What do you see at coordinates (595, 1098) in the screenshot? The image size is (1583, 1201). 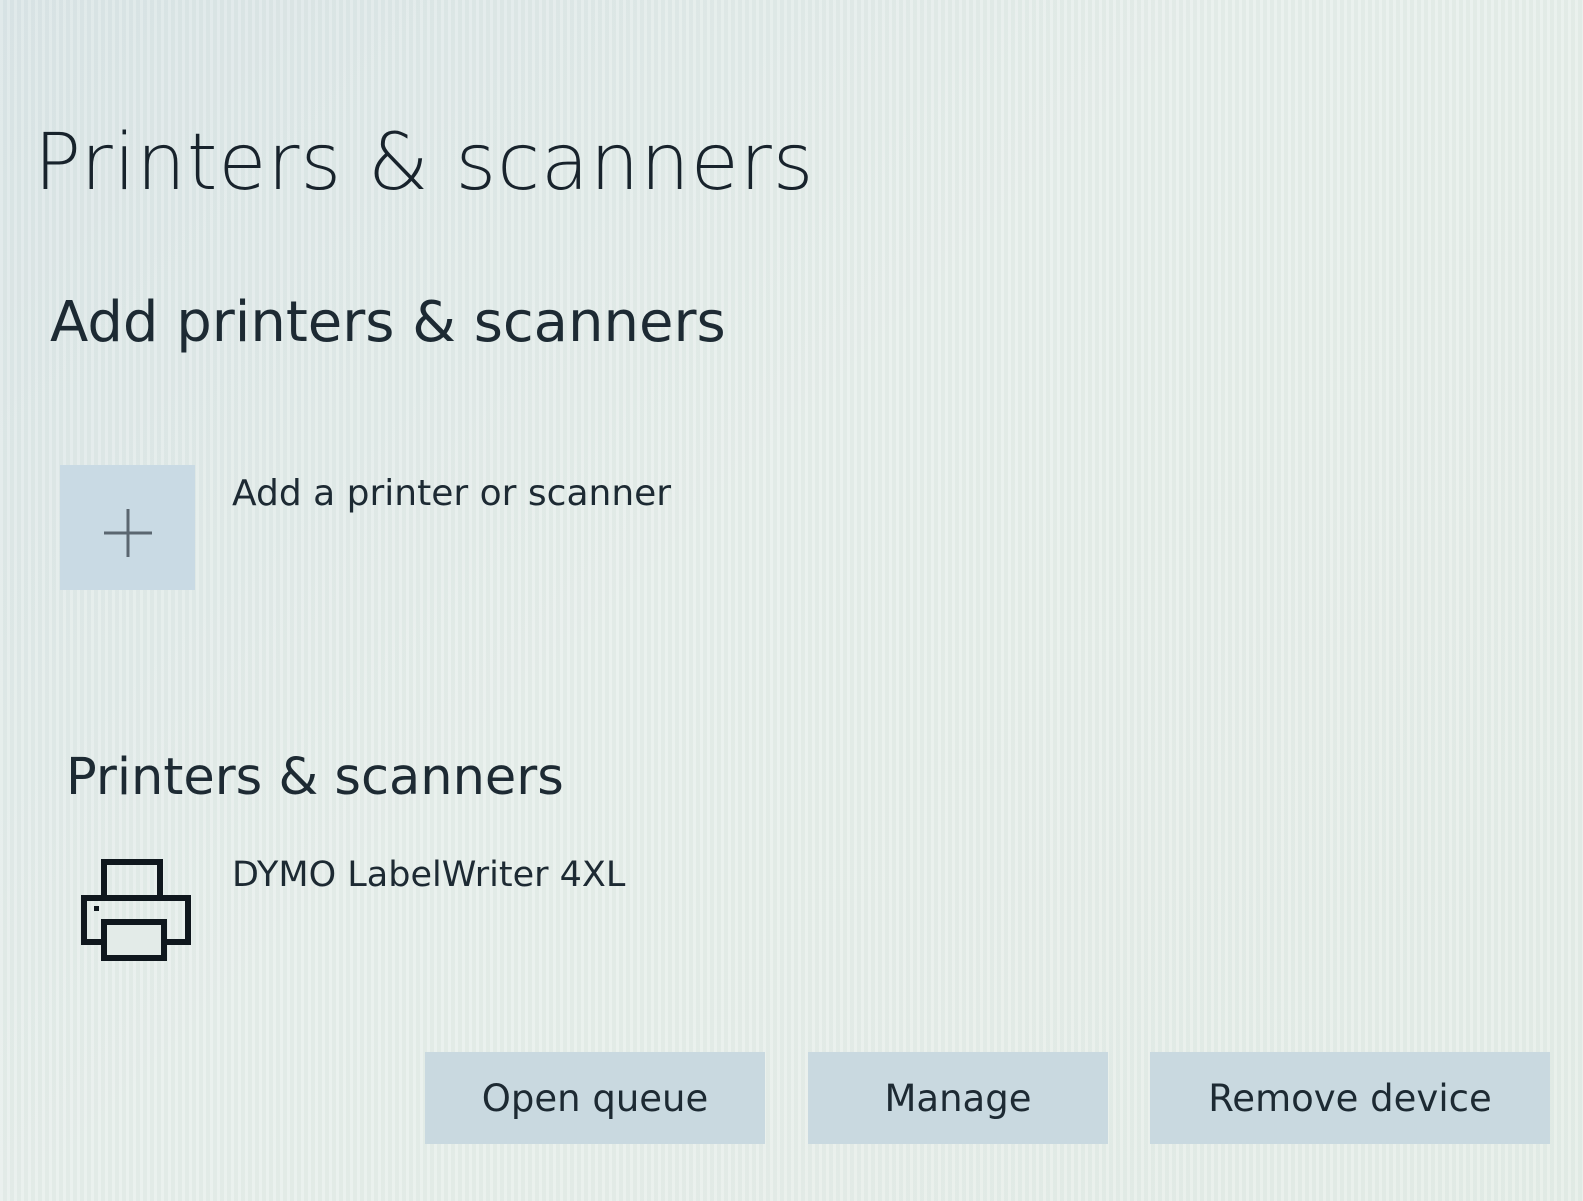 I see `open-queue-button: Open queue` at bounding box center [595, 1098].